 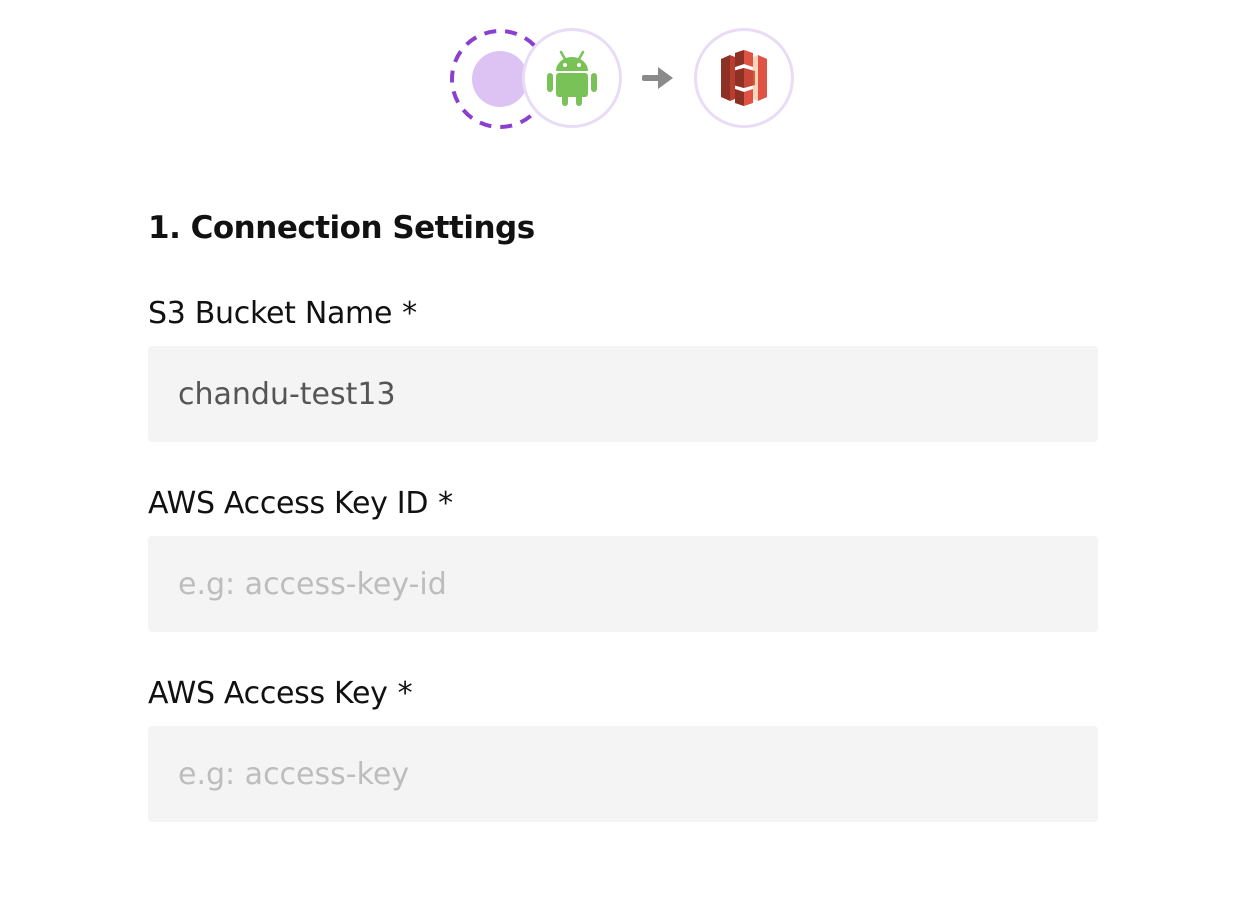 I want to click on amazon-s3-destination, so click(x=744, y=78).